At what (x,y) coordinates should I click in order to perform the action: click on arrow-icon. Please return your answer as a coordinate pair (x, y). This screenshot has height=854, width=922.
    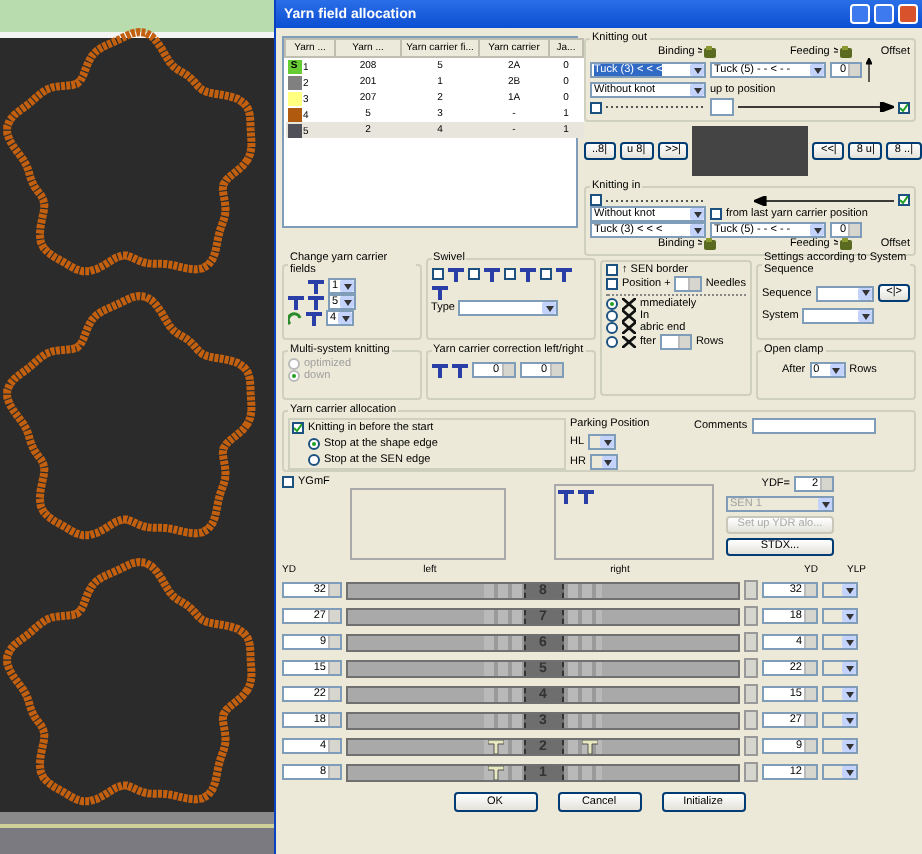
    Looking at the image, I should click on (869, 70).